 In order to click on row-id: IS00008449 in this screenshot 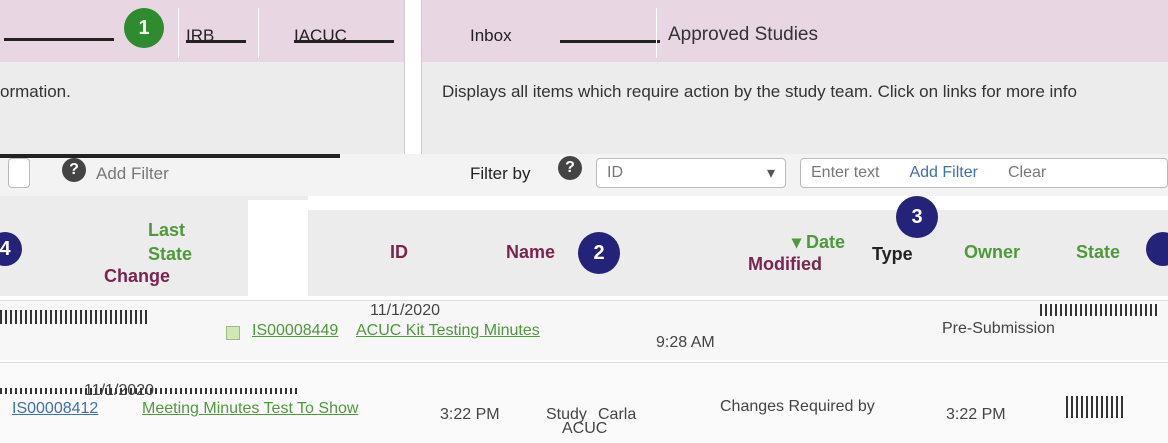, I will do `click(295, 331)`.